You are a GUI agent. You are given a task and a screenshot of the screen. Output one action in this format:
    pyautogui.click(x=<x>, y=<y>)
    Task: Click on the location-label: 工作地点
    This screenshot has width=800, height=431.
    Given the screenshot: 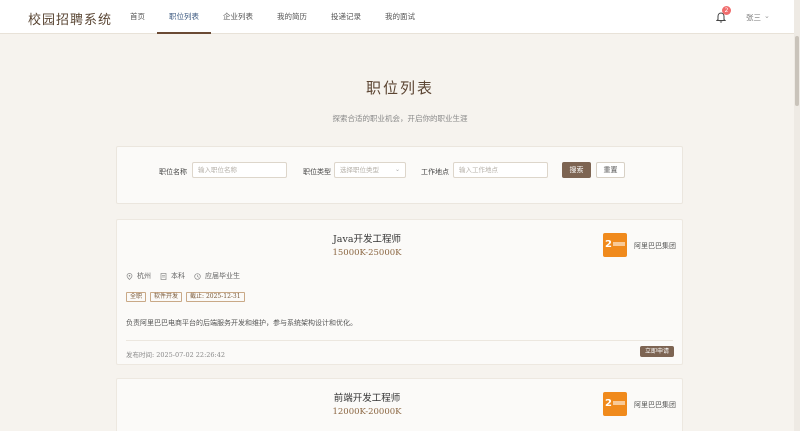 What is the action you would take?
    pyautogui.click(x=435, y=172)
    